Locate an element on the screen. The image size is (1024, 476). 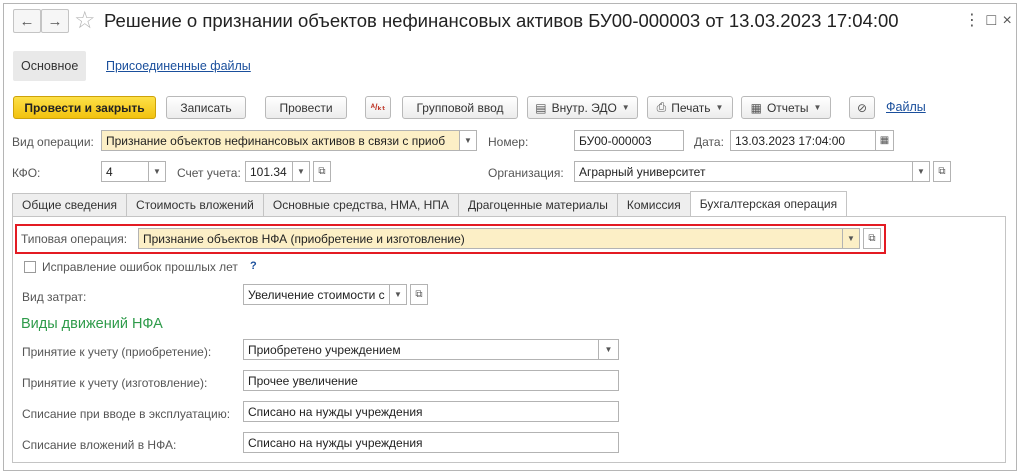
tab-investment-cost: Стоимость вложений is located at coordinates (194, 204).